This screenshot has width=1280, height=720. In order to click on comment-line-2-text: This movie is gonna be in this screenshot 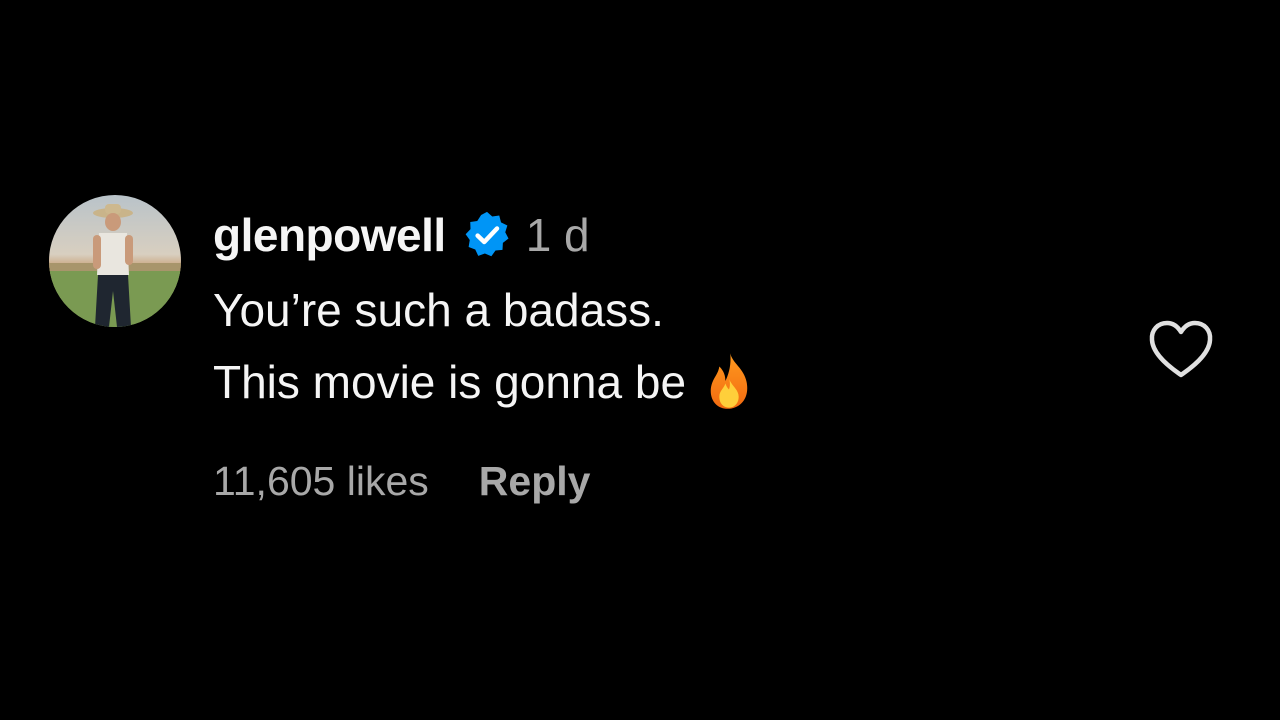, I will do `click(450, 382)`.